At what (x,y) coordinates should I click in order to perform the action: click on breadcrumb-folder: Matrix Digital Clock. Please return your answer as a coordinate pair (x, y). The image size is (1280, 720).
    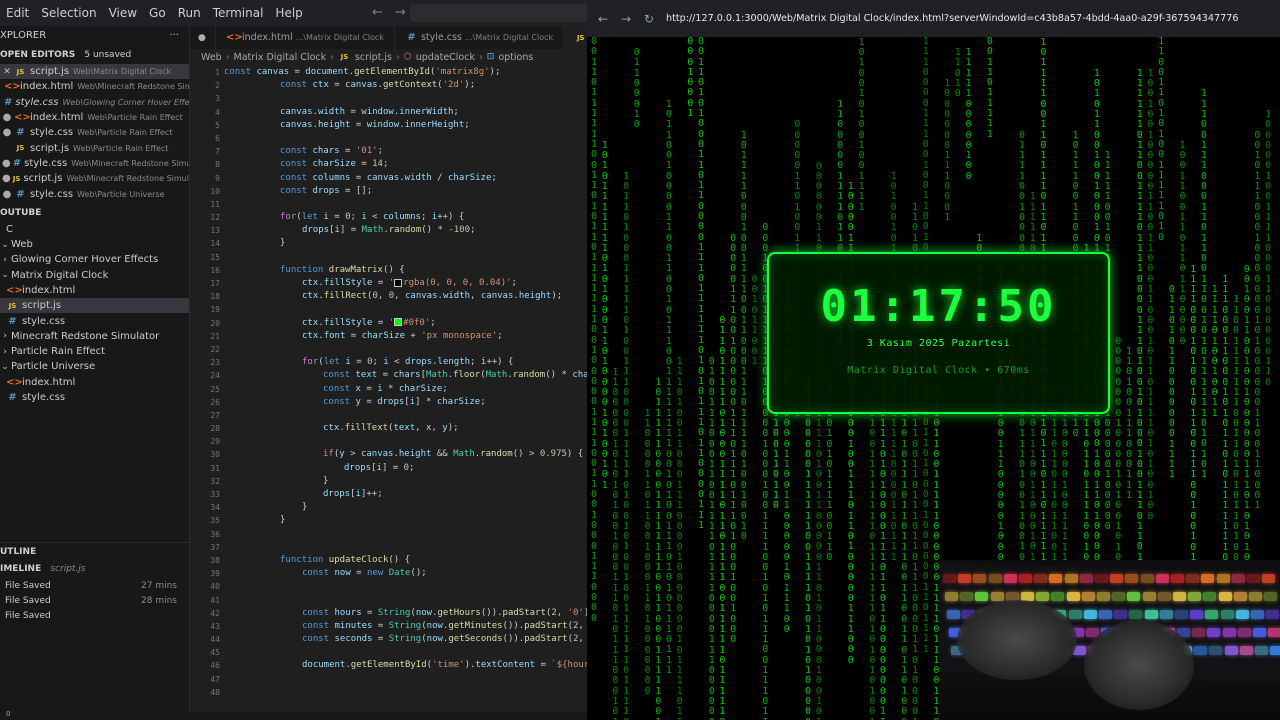
    Looking at the image, I should click on (280, 57).